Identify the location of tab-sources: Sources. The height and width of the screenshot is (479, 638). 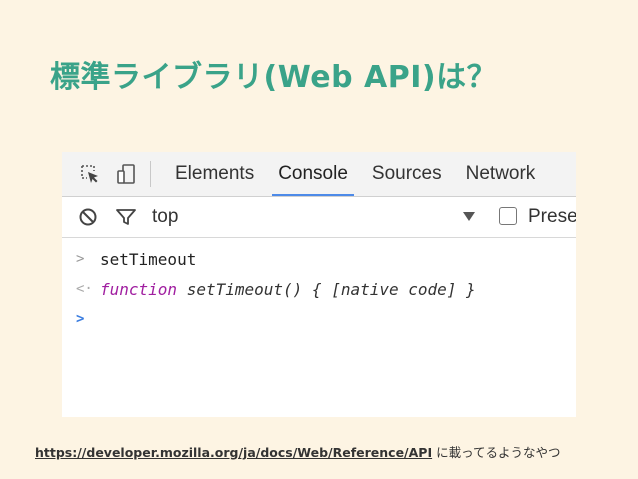
(407, 174).